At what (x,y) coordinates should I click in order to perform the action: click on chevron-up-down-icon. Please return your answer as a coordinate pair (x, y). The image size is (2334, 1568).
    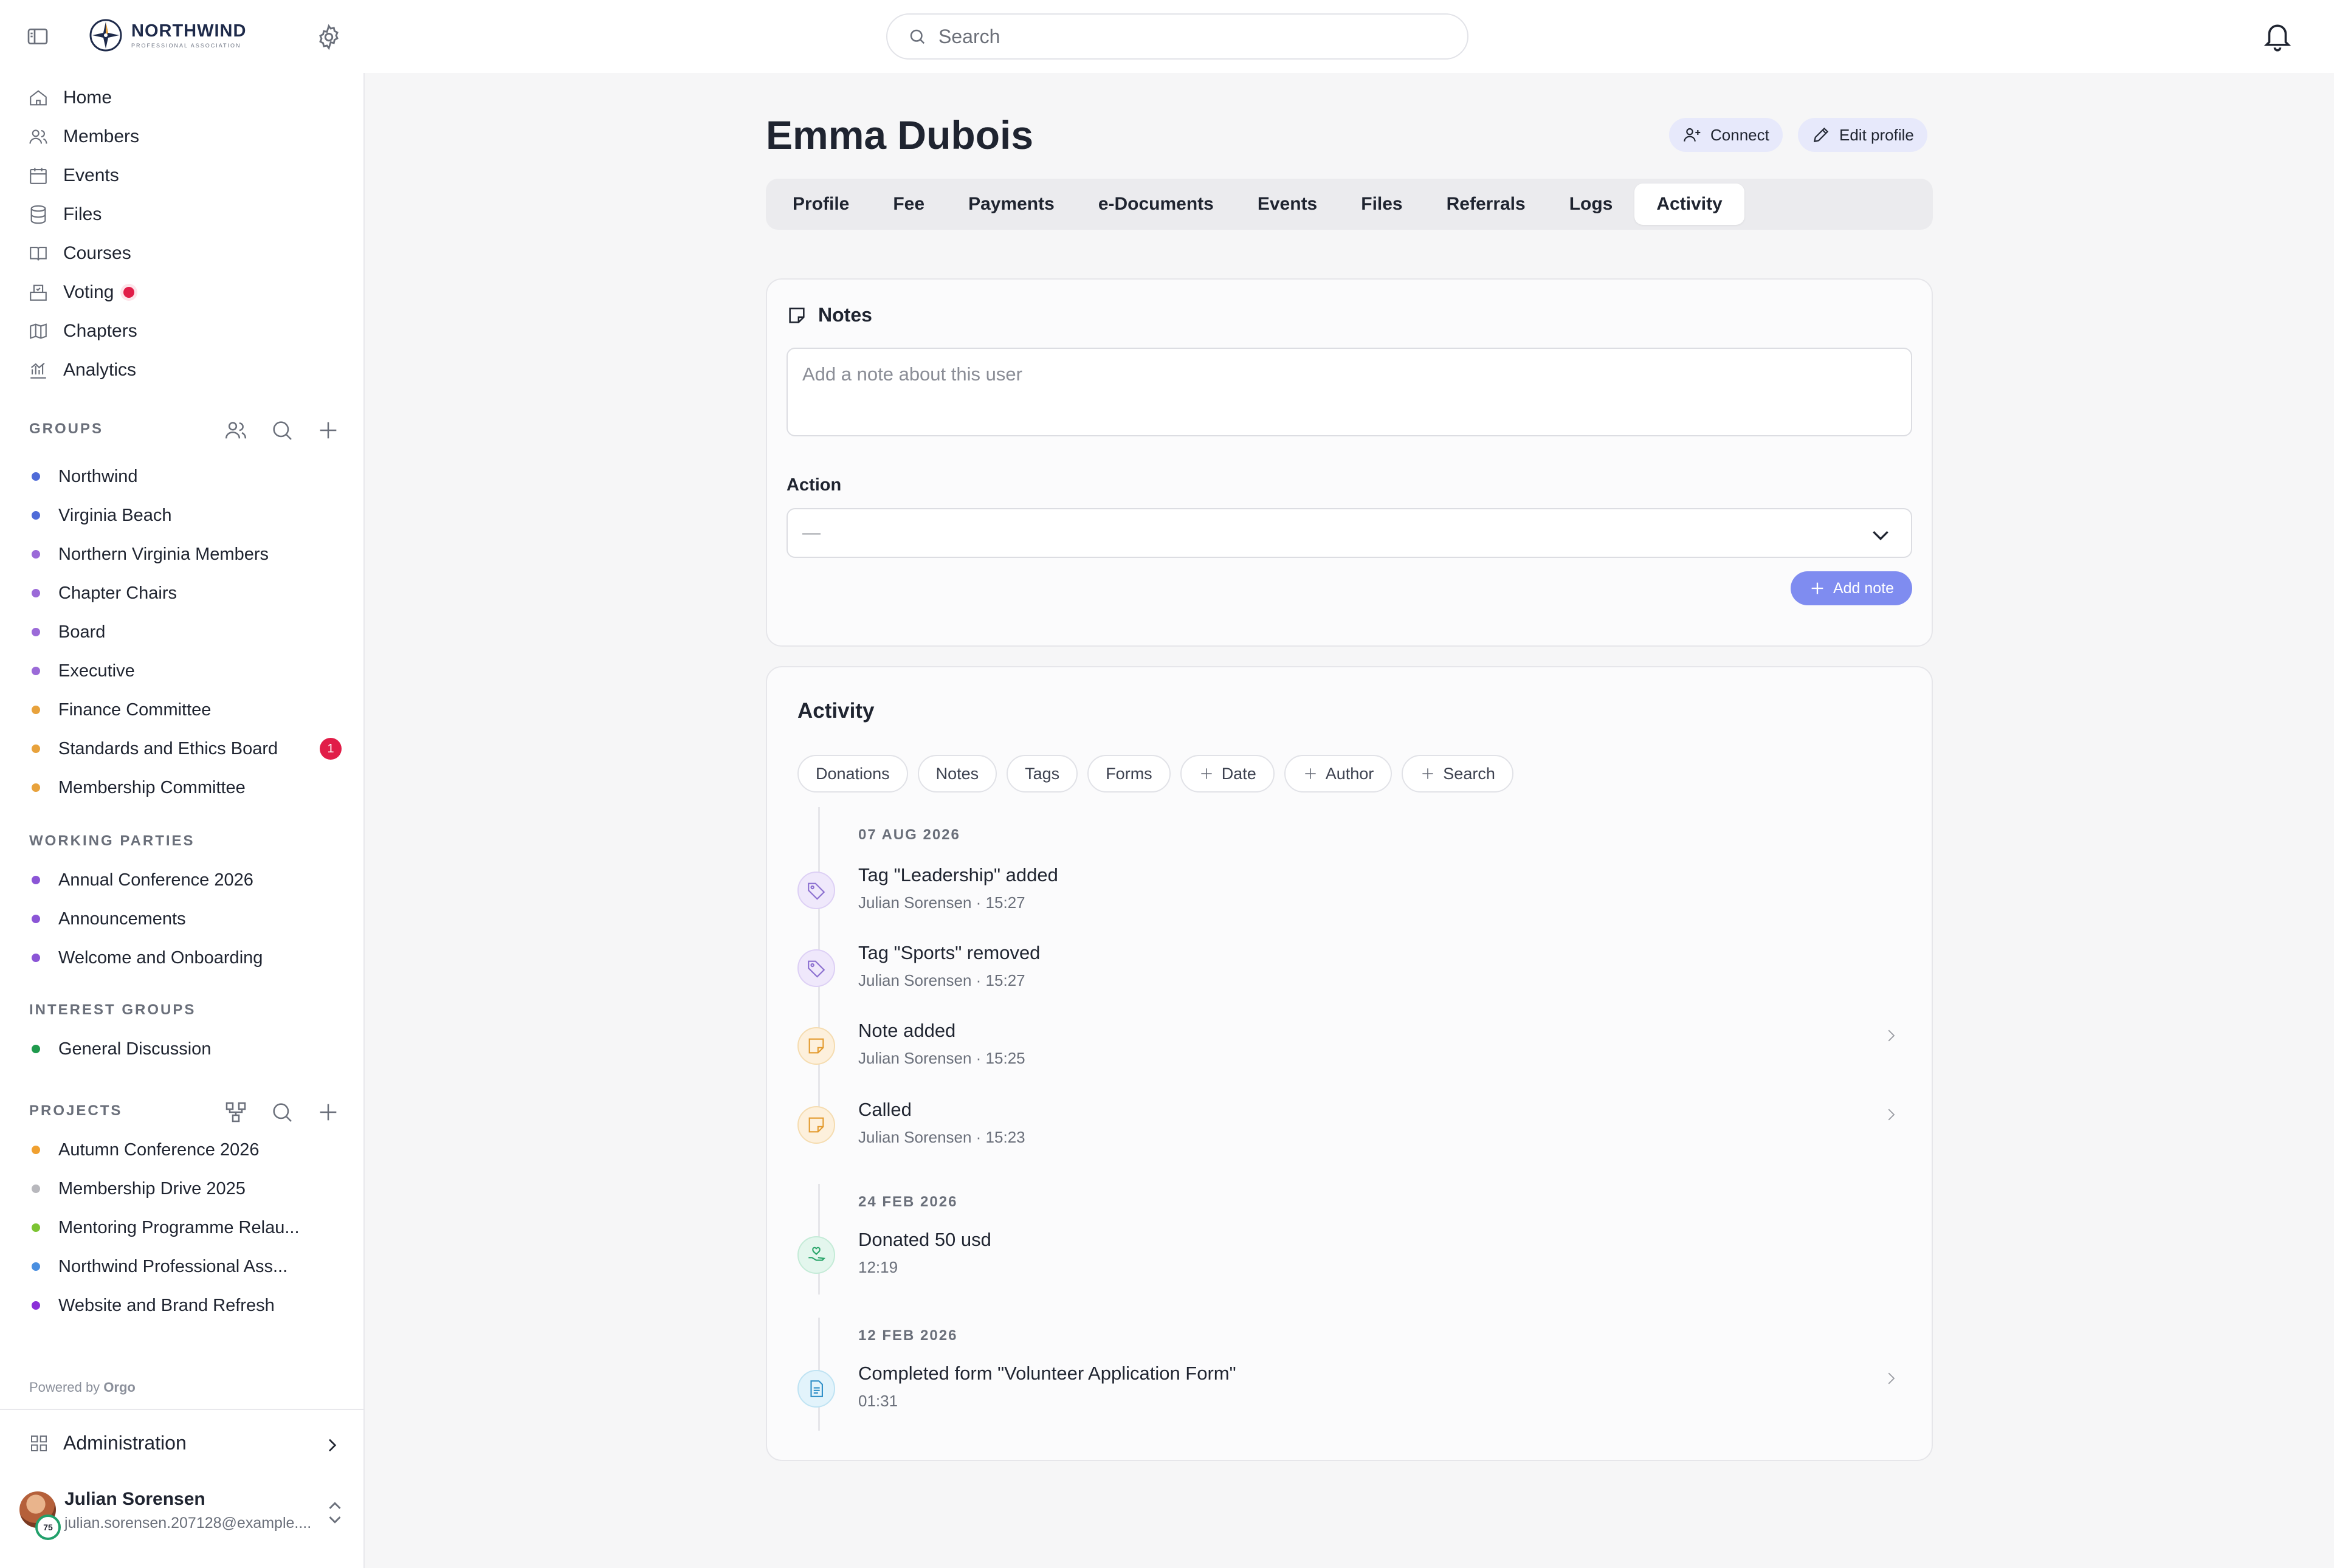
    Looking at the image, I should click on (335, 1513).